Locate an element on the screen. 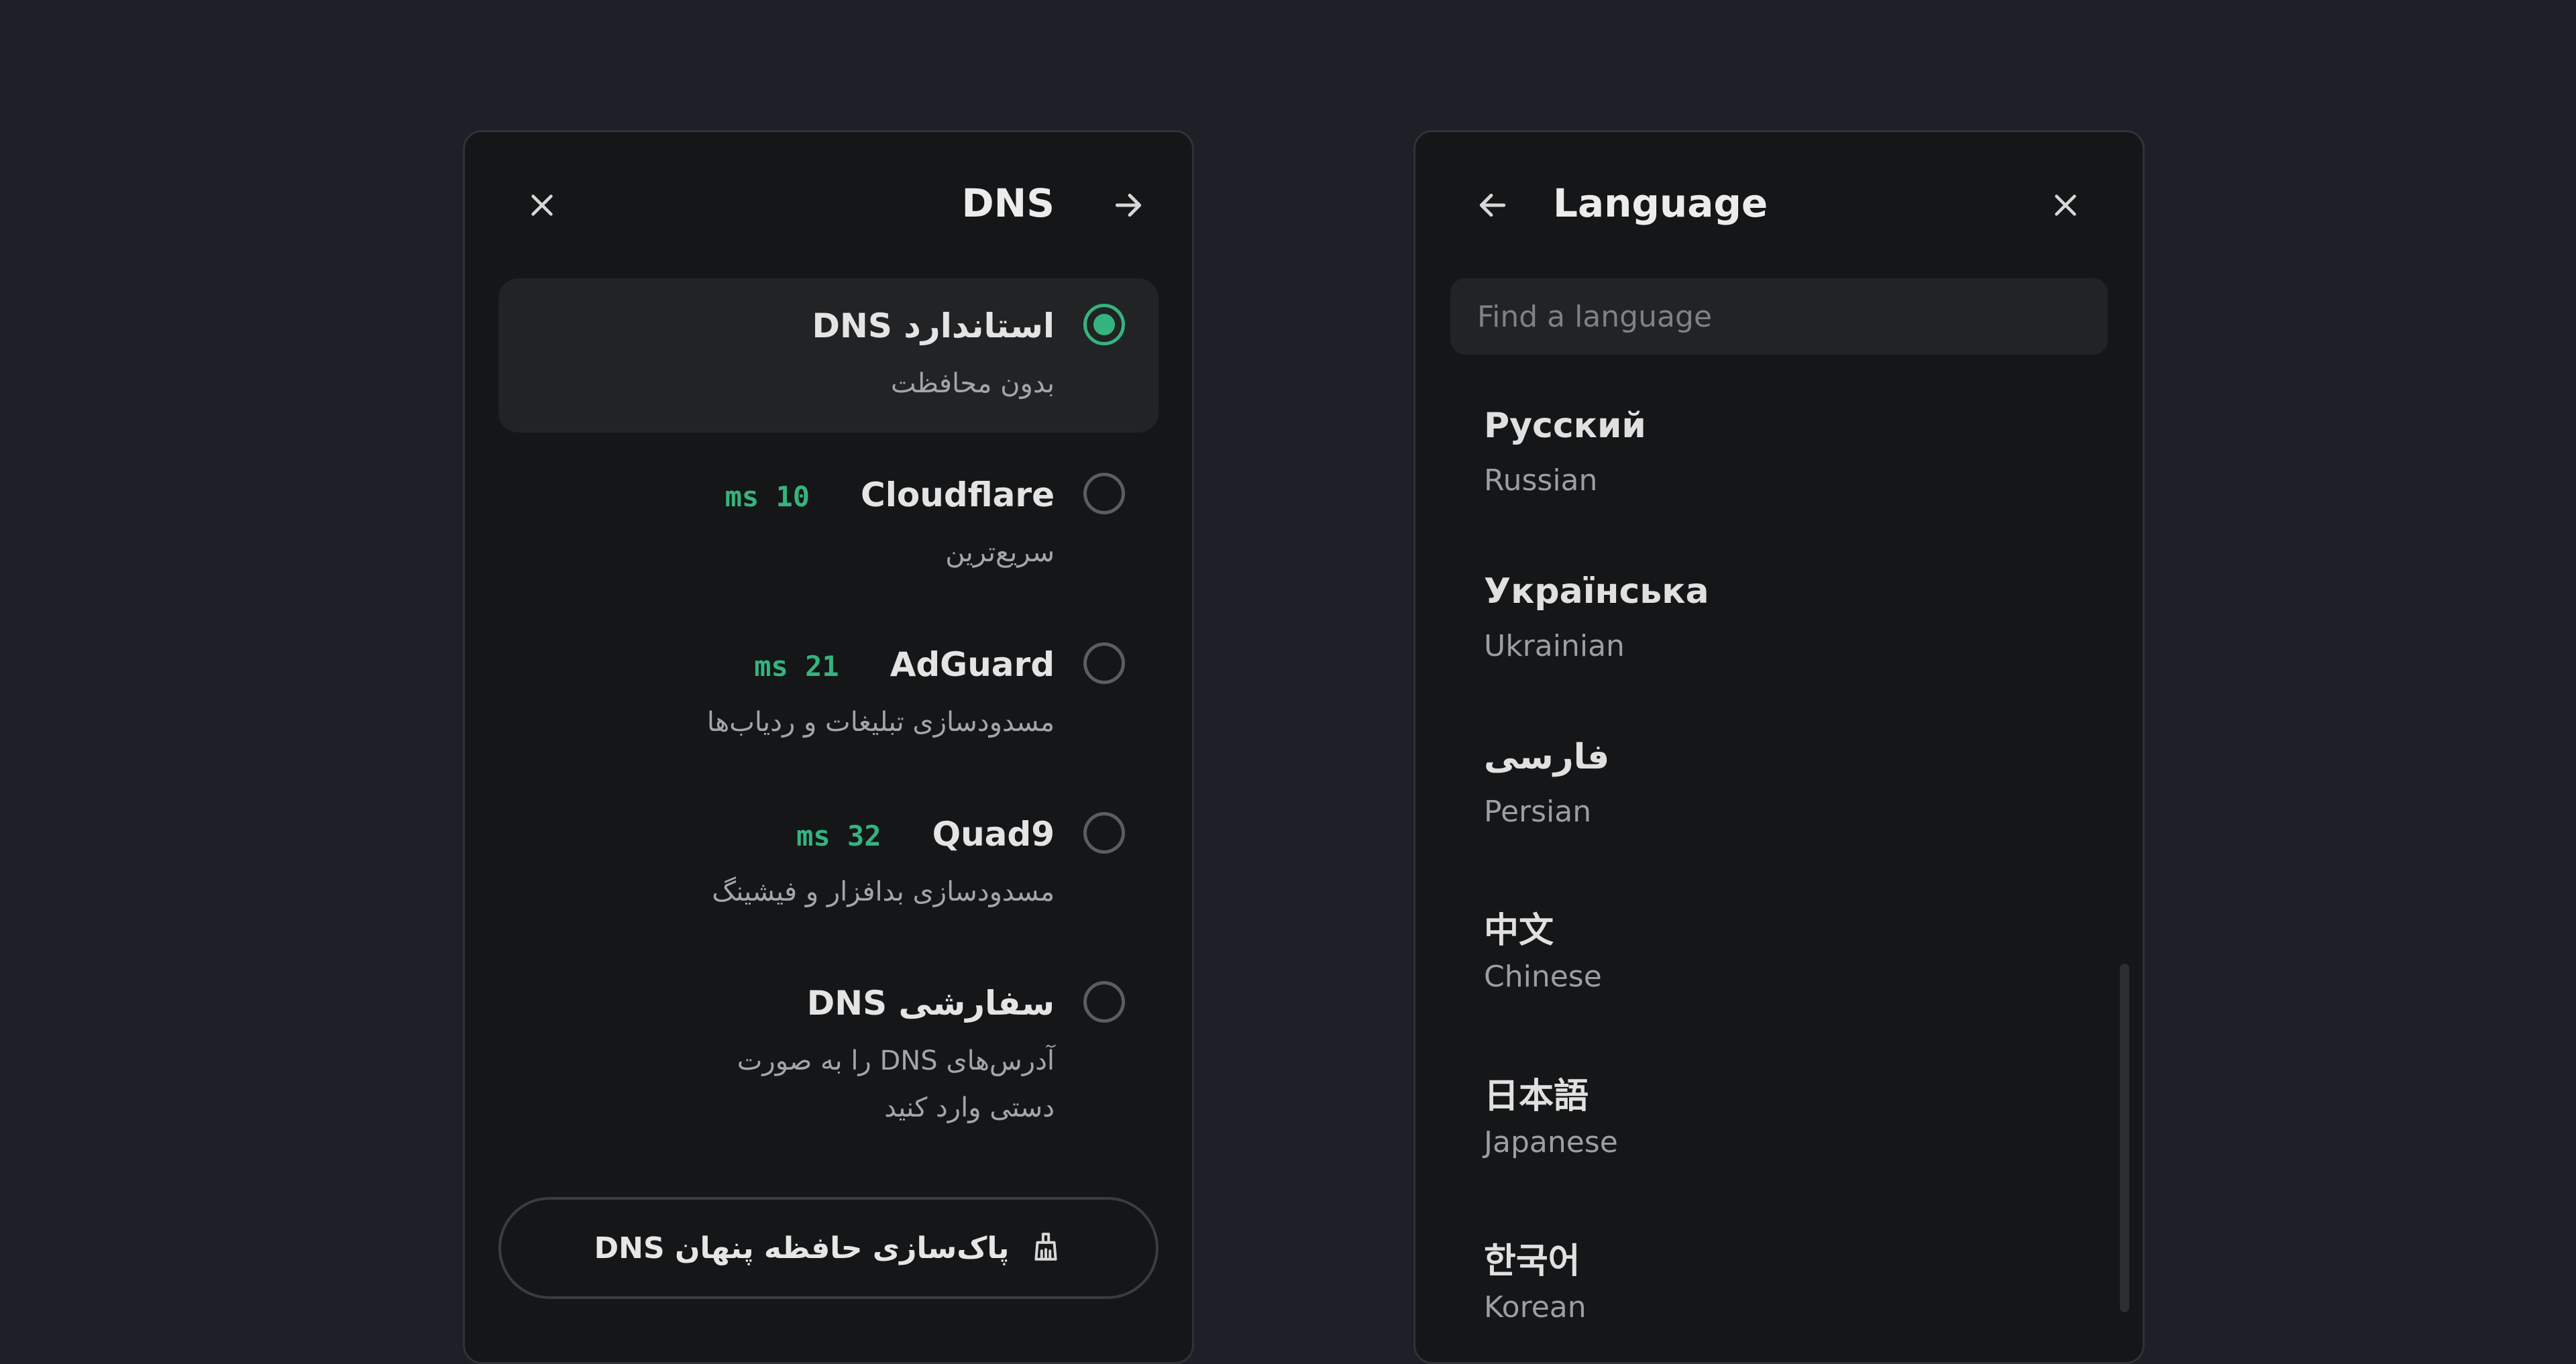  broom-icon is located at coordinates (1046, 1248).